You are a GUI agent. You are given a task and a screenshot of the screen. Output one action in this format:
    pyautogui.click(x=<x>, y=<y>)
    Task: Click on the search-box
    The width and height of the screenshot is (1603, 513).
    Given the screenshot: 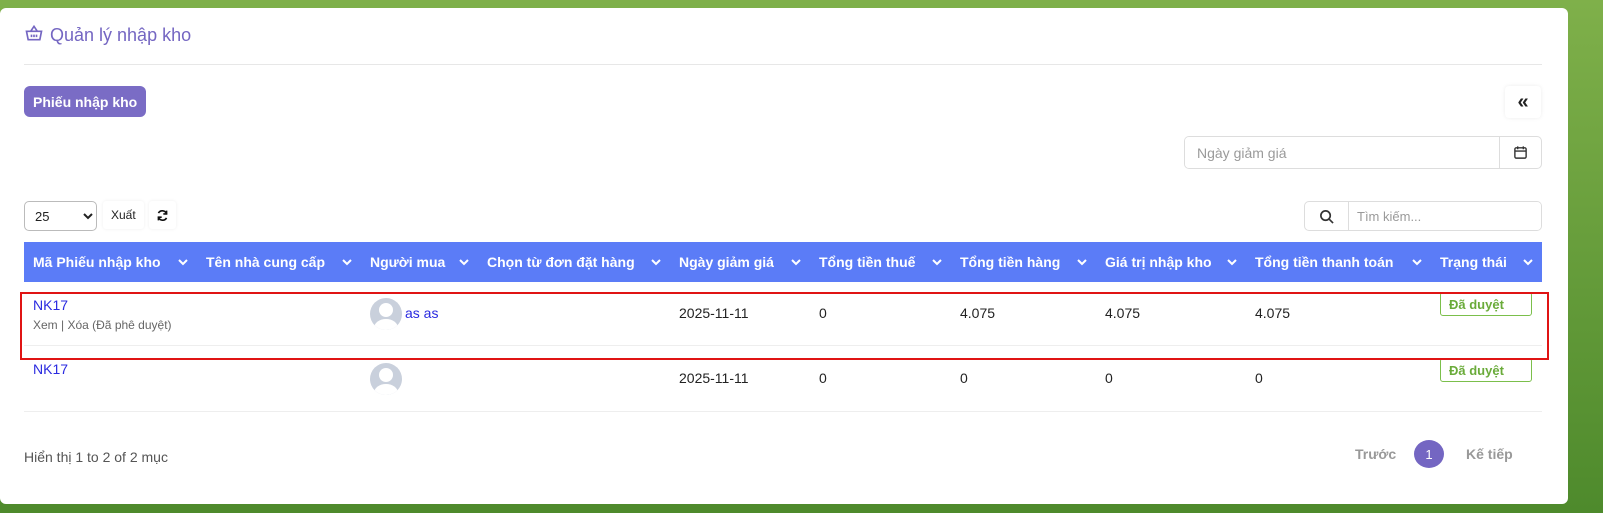 What is the action you would take?
    pyautogui.click(x=1423, y=216)
    